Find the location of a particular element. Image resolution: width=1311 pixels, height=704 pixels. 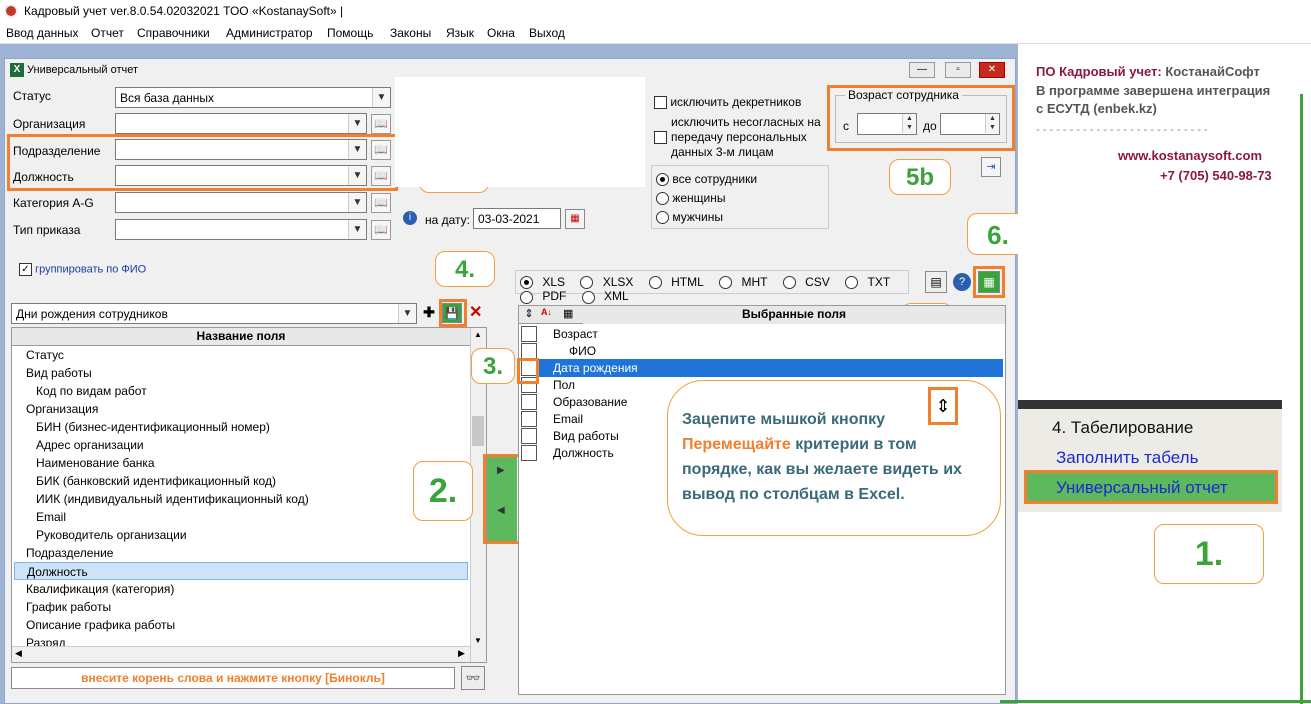

format-mht: MHT is located at coordinates (746, 282).